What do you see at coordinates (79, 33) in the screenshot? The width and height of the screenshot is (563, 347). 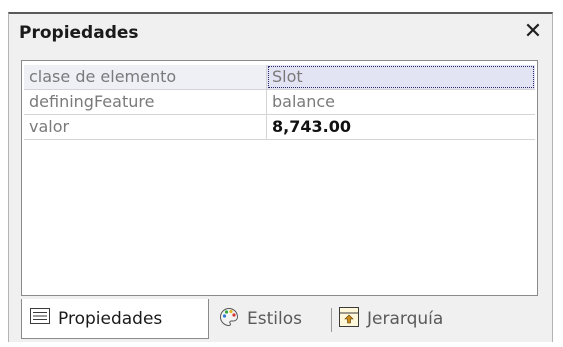 I see `panel-title: Propiedades` at bounding box center [79, 33].